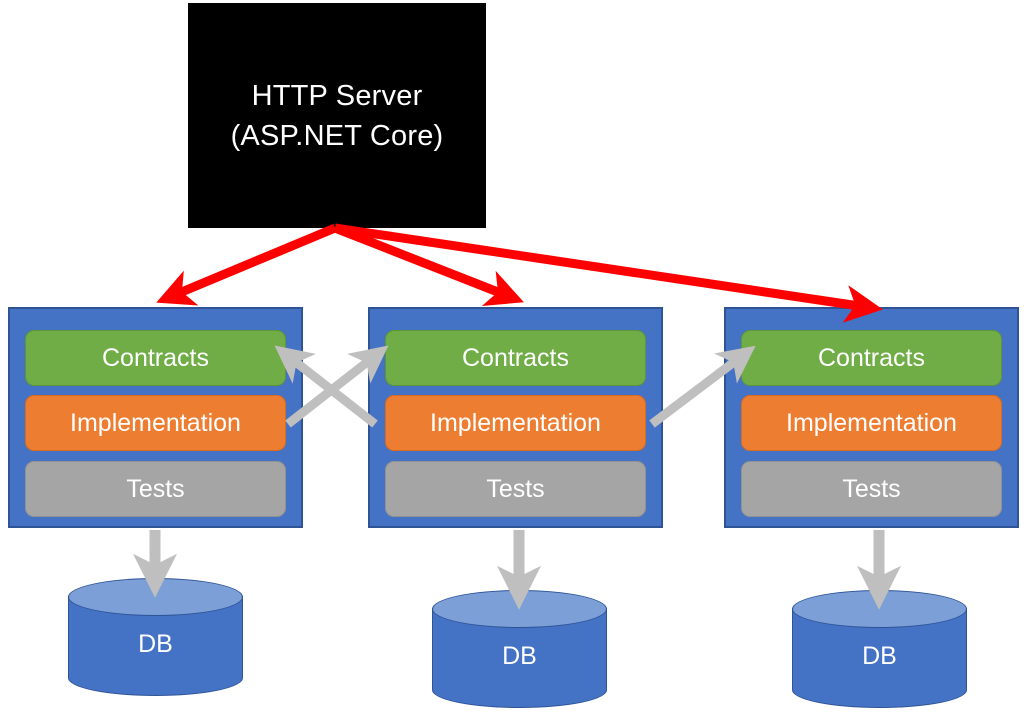 This screenshot has height=716, width=1024. Describe the element at coordinates (515, 358) in the screenshot. I see `service-2-contracts-layer: Contracts` at that location.